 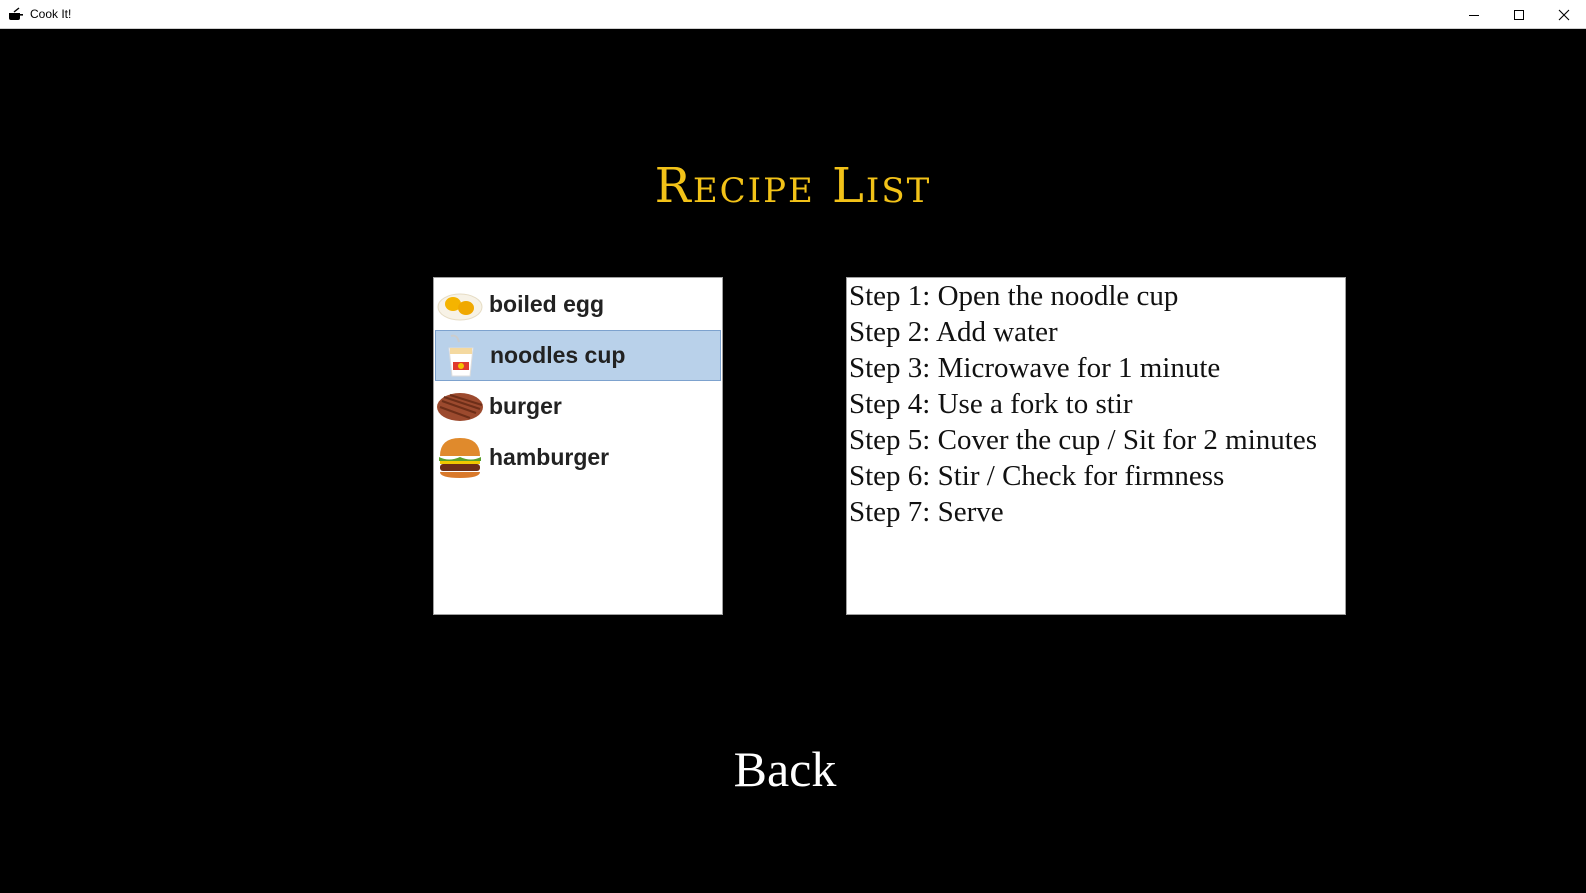 I want to click on close-button, so click(x=1563, y=14).